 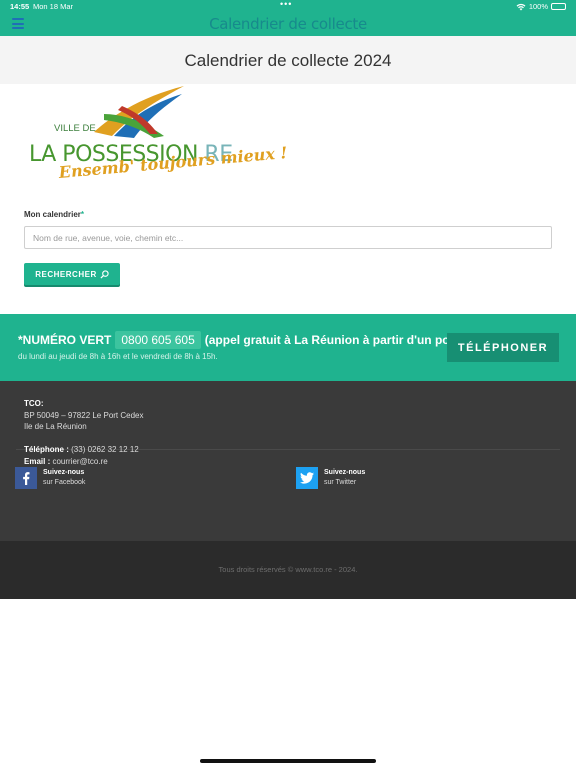 I want to click on footer-phone-label: Téléphone :, so click(x=46, y=449).